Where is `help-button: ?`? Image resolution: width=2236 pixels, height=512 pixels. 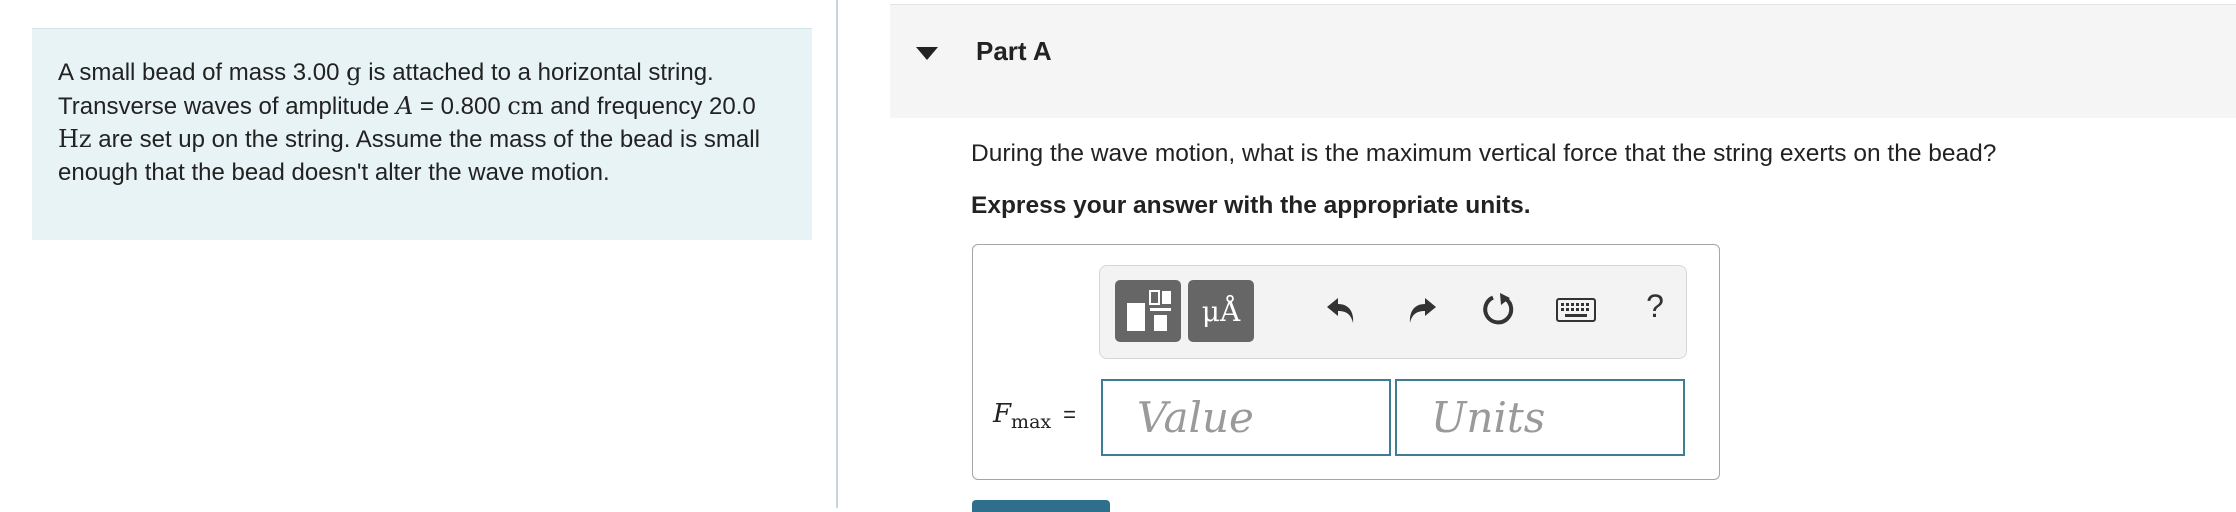
help-button: ? is located at coordinates (1655, 306).